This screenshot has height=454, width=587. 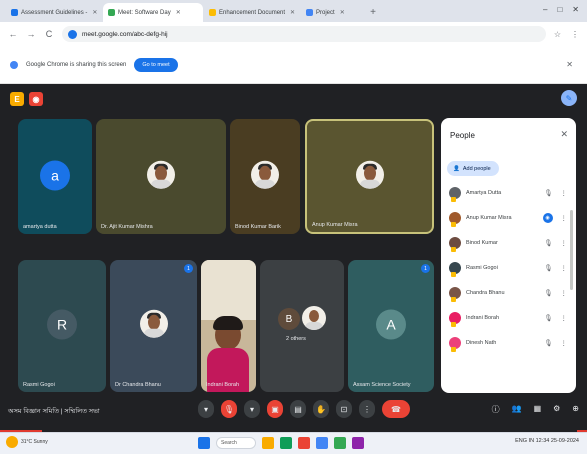 What do you see at coordinates (212, 12) in the screenshot?
I see `tab-favicon-icon` at bounding box center [212, 12].